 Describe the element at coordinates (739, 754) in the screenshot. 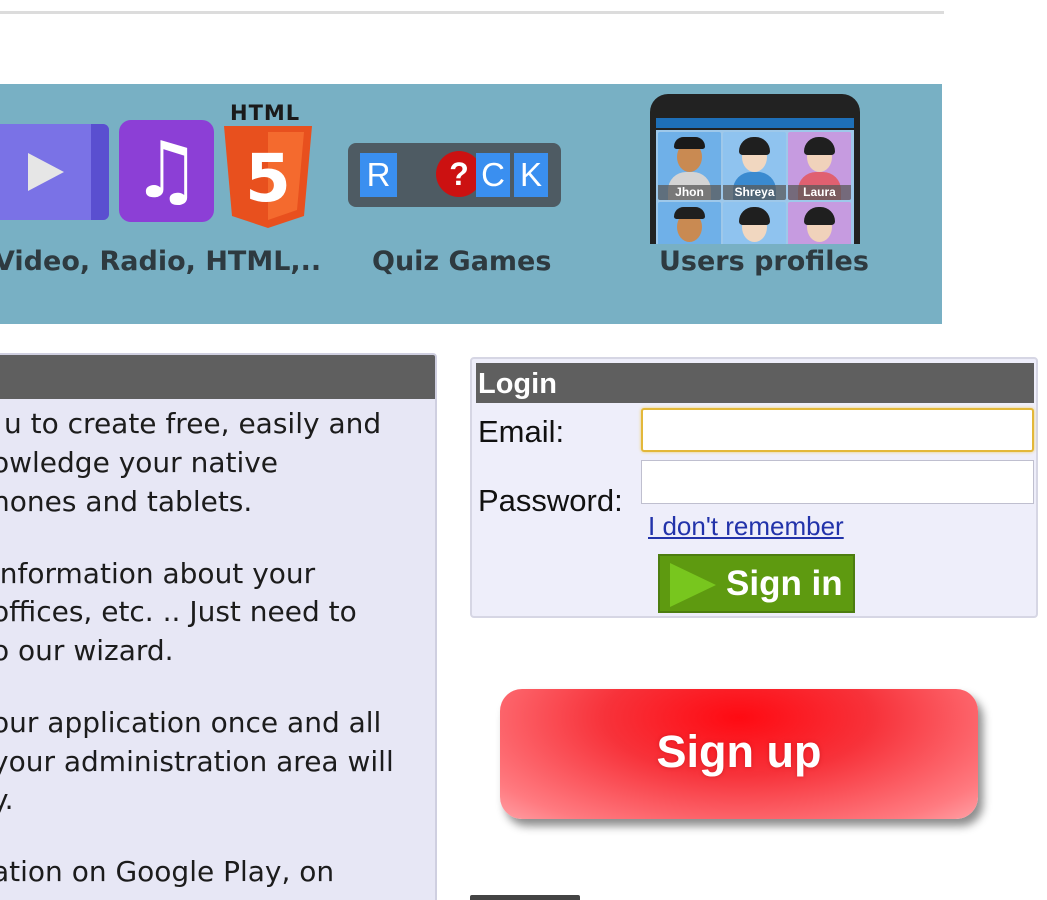

I see `sign-up-button: Sign up` at that location.